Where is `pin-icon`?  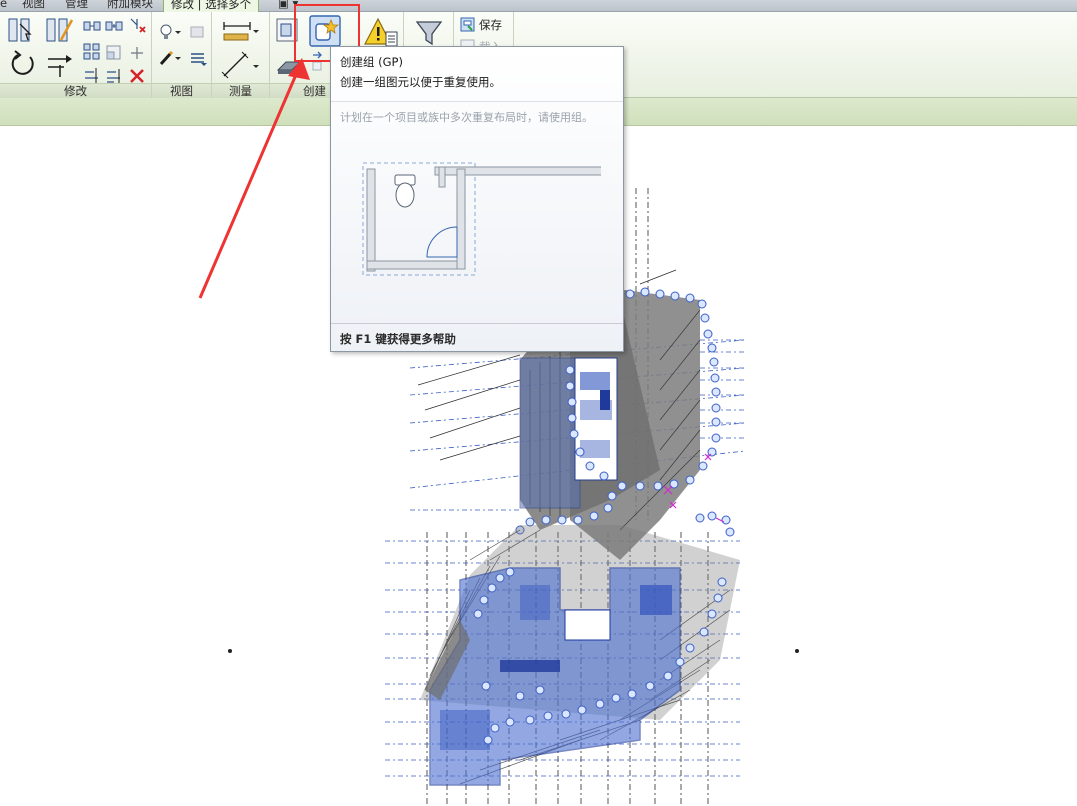 pin-icon is located at coordinates (137, 53).